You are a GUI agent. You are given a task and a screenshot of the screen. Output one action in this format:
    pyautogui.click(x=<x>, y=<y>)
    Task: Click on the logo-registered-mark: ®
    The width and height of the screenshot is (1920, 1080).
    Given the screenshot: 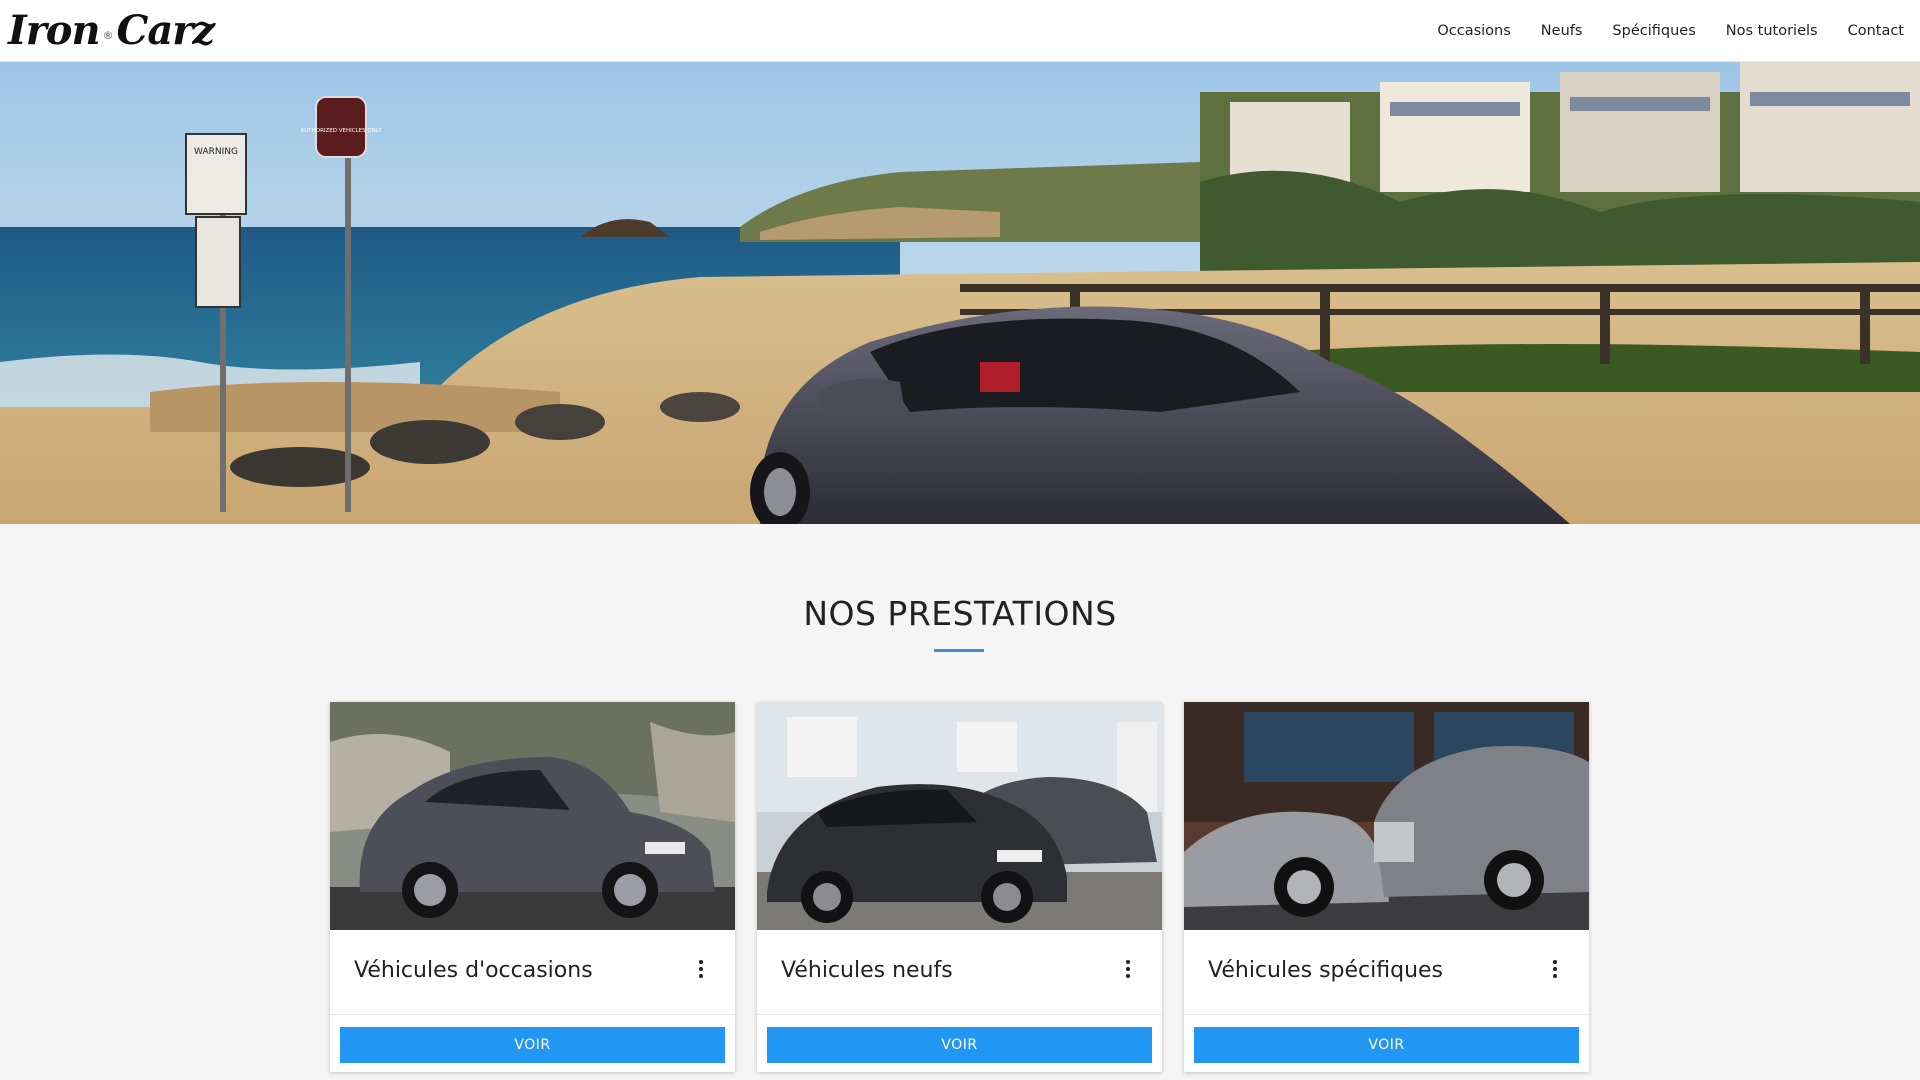 What is the action you would take?
    pyautogui.click(x=108, y=35)
    